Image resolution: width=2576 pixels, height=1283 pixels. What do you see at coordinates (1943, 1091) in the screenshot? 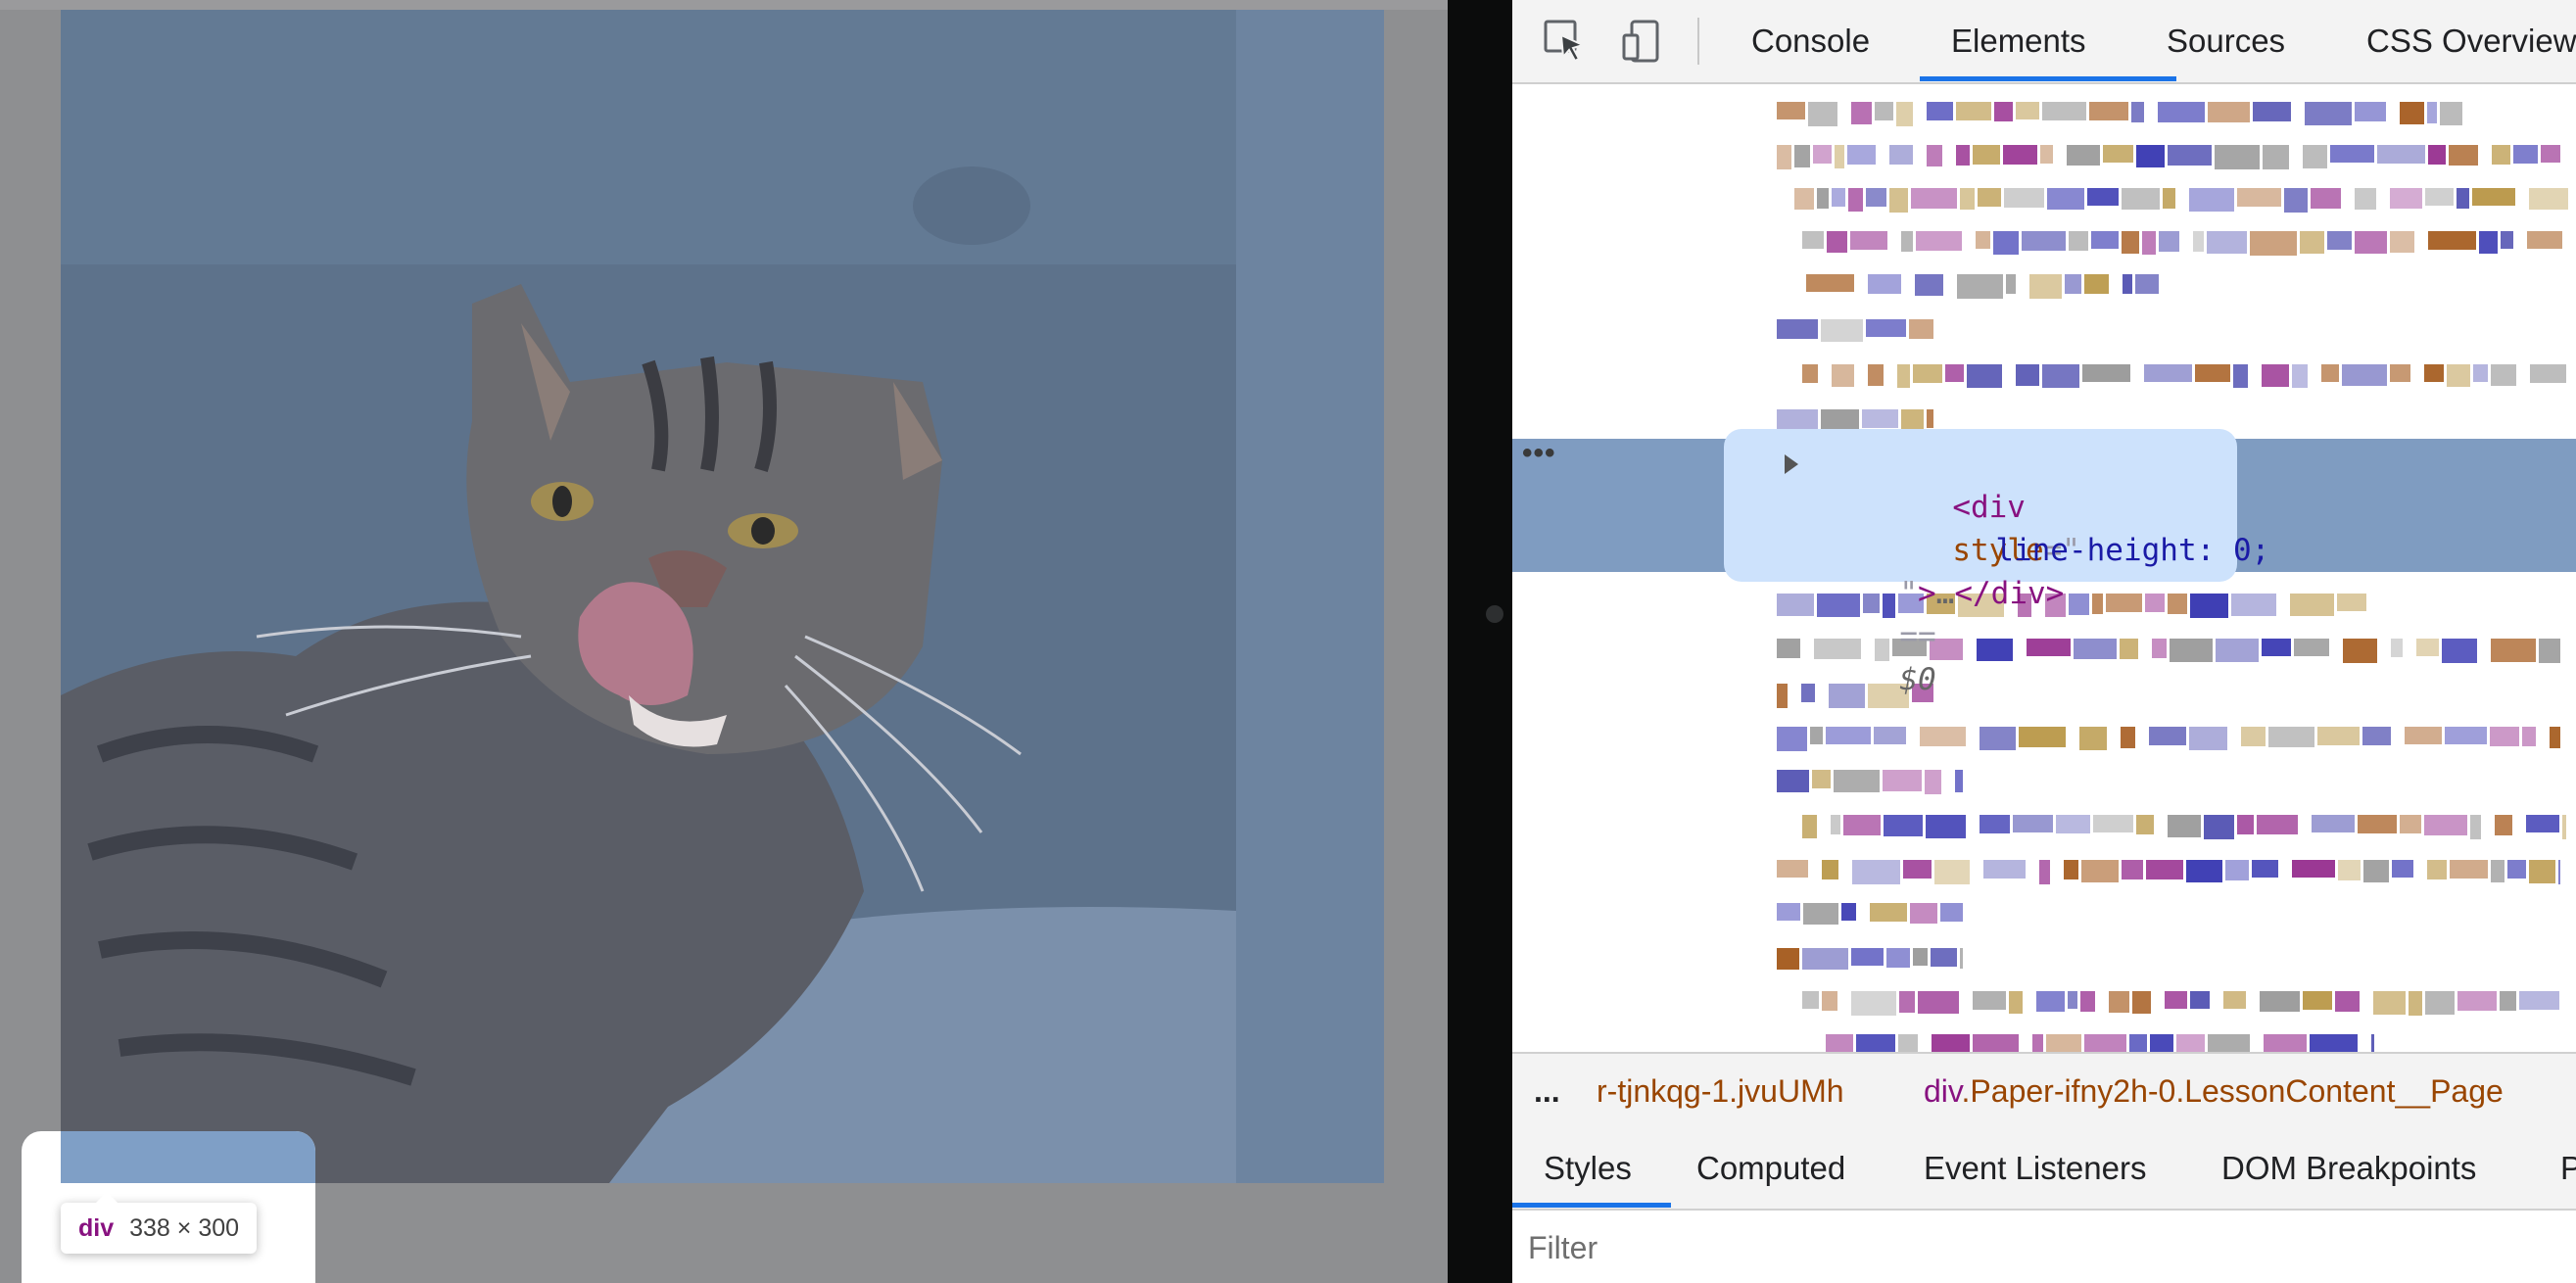
I see `breadcrumb-tag: div` at bounding box center [1943, 1091].